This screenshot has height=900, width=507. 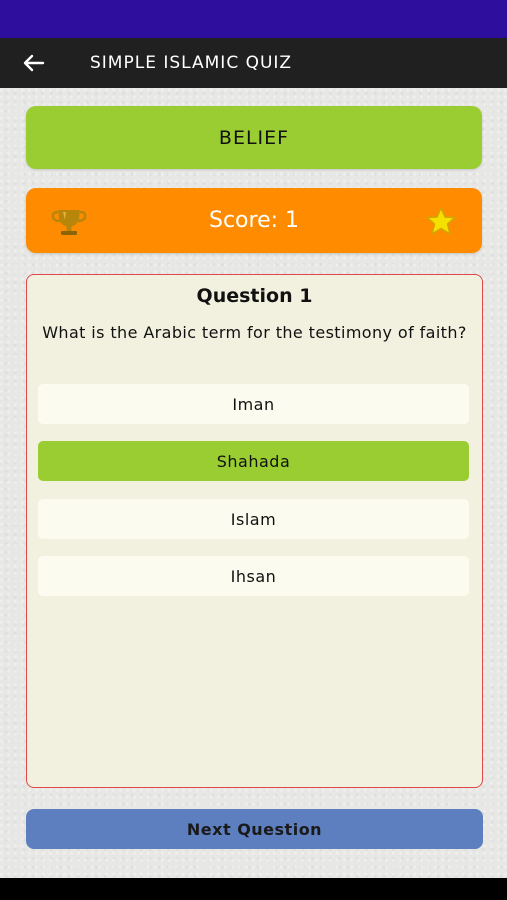 I want to click on option-shahada: Shahada, so click(x=253, y=461).